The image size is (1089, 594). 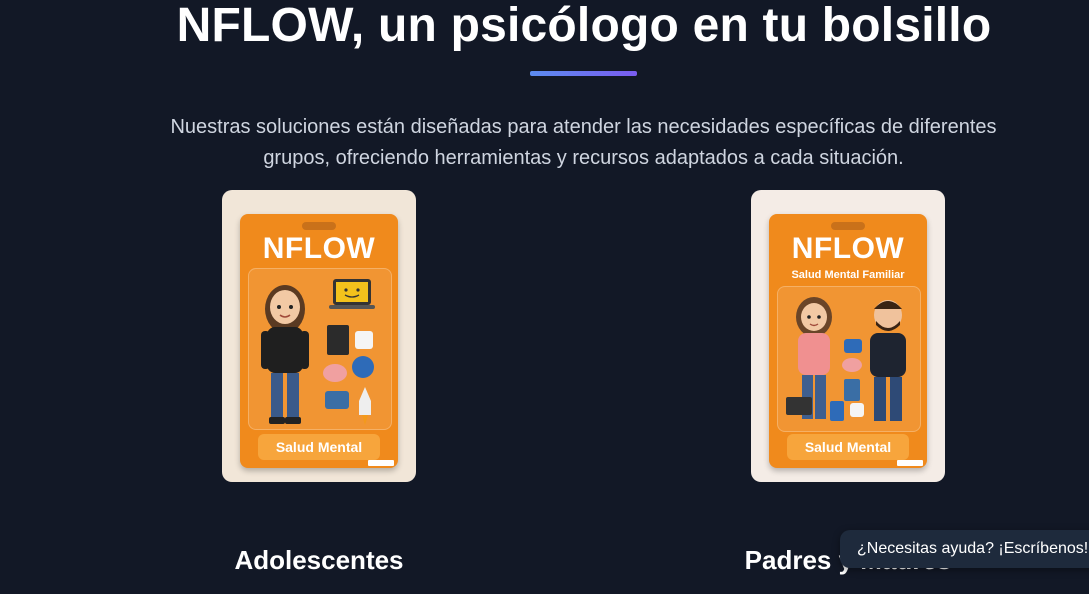 I want to click on product-image-padres-y-madres: NFLOW Salud Mental Familiar Salud Mental, so click(x=848, y=336).